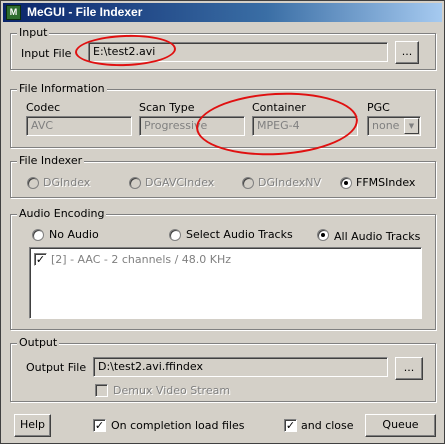 The image size is (445, 444). What do you see at coordinates (175, 235) in the screenshot?
I see `radio-select-audio-tracks` at bounding box center [175, 235].